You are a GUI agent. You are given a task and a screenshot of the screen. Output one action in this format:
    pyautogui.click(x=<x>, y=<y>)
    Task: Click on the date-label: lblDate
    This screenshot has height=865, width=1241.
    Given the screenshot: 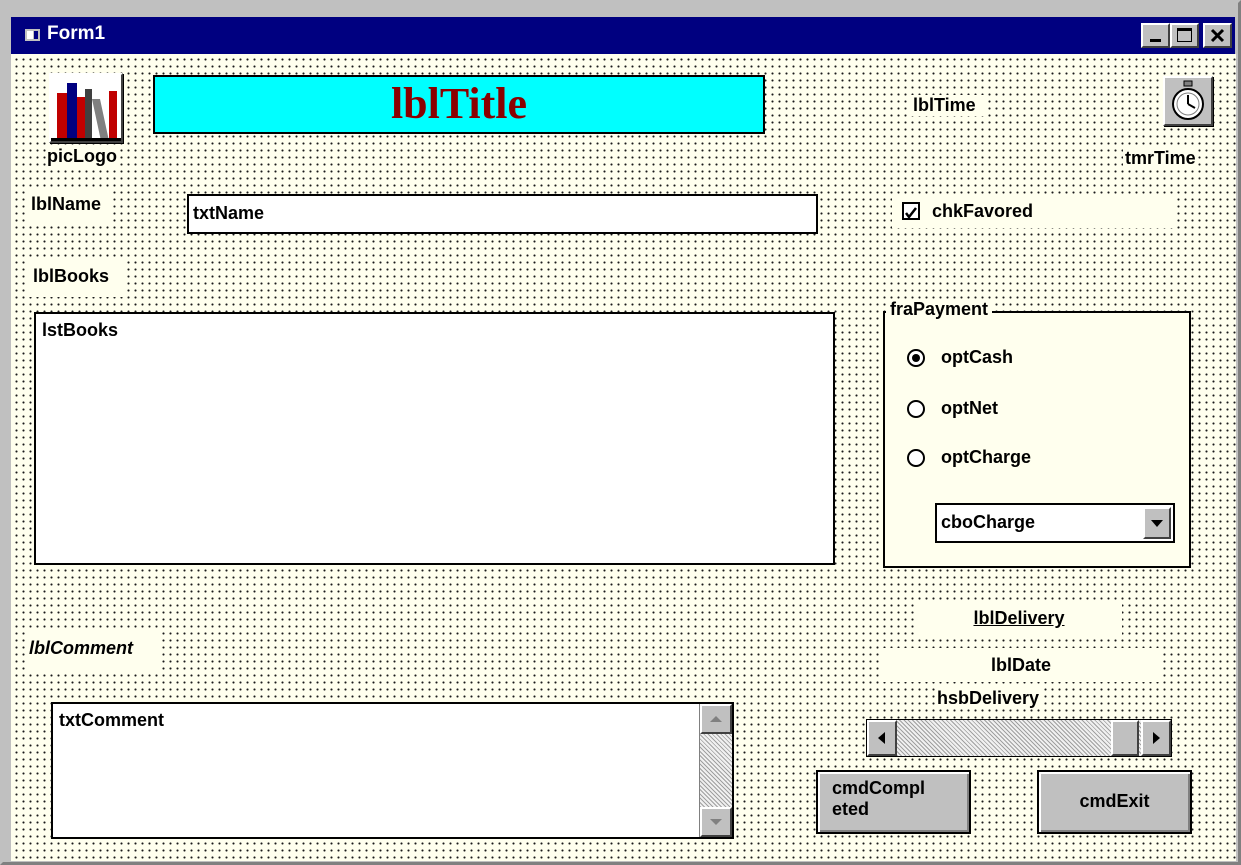 What is the action you would take?
    pyautogui.click(x=1021, y=665)
    